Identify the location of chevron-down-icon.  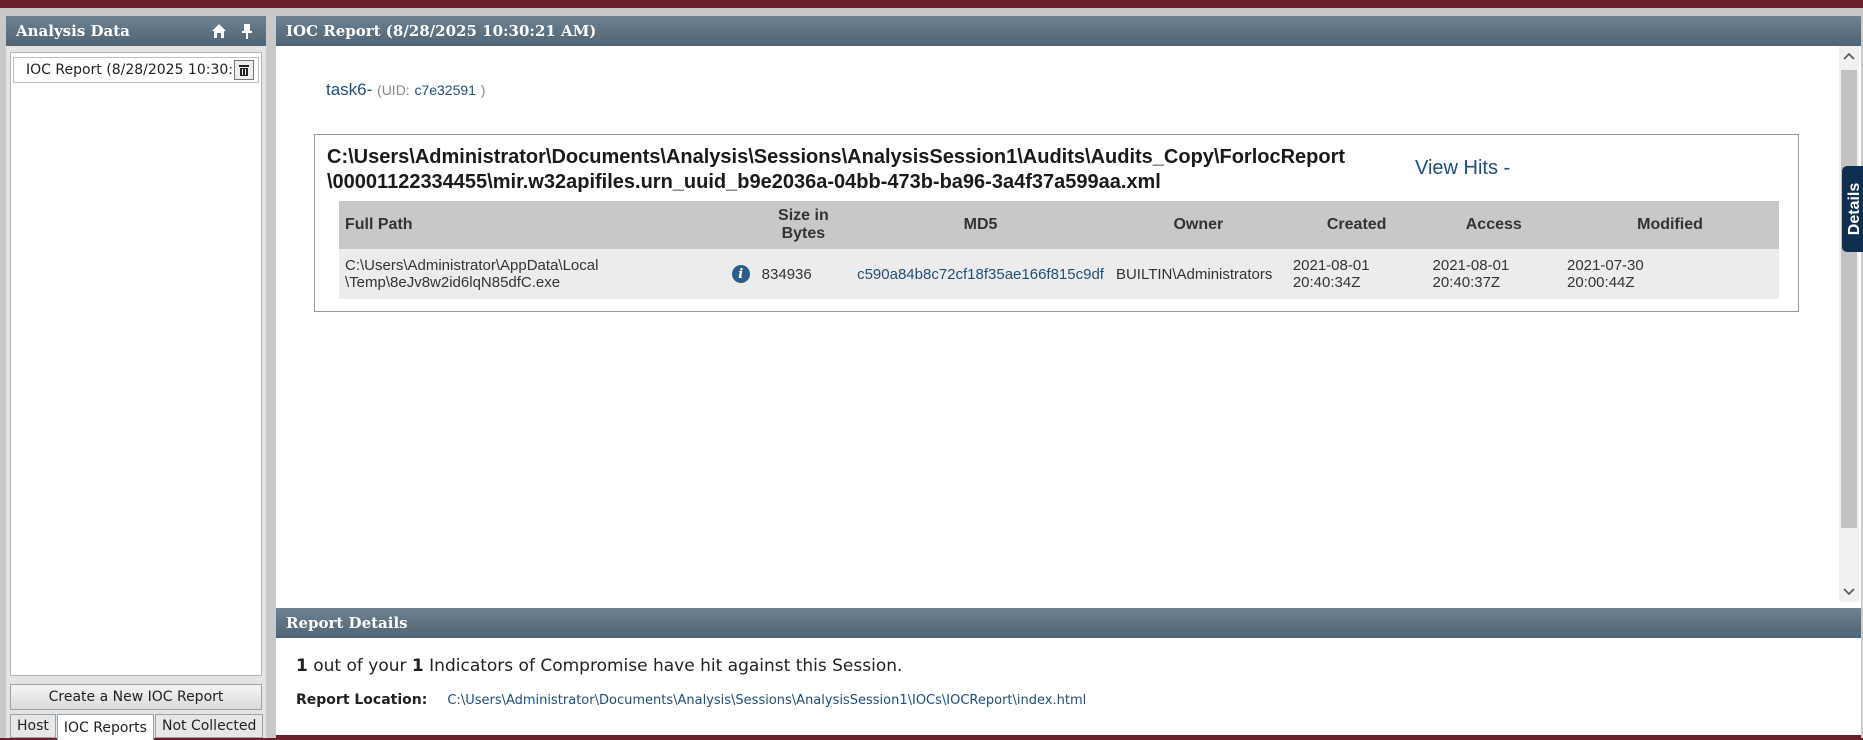
(1849, 592).